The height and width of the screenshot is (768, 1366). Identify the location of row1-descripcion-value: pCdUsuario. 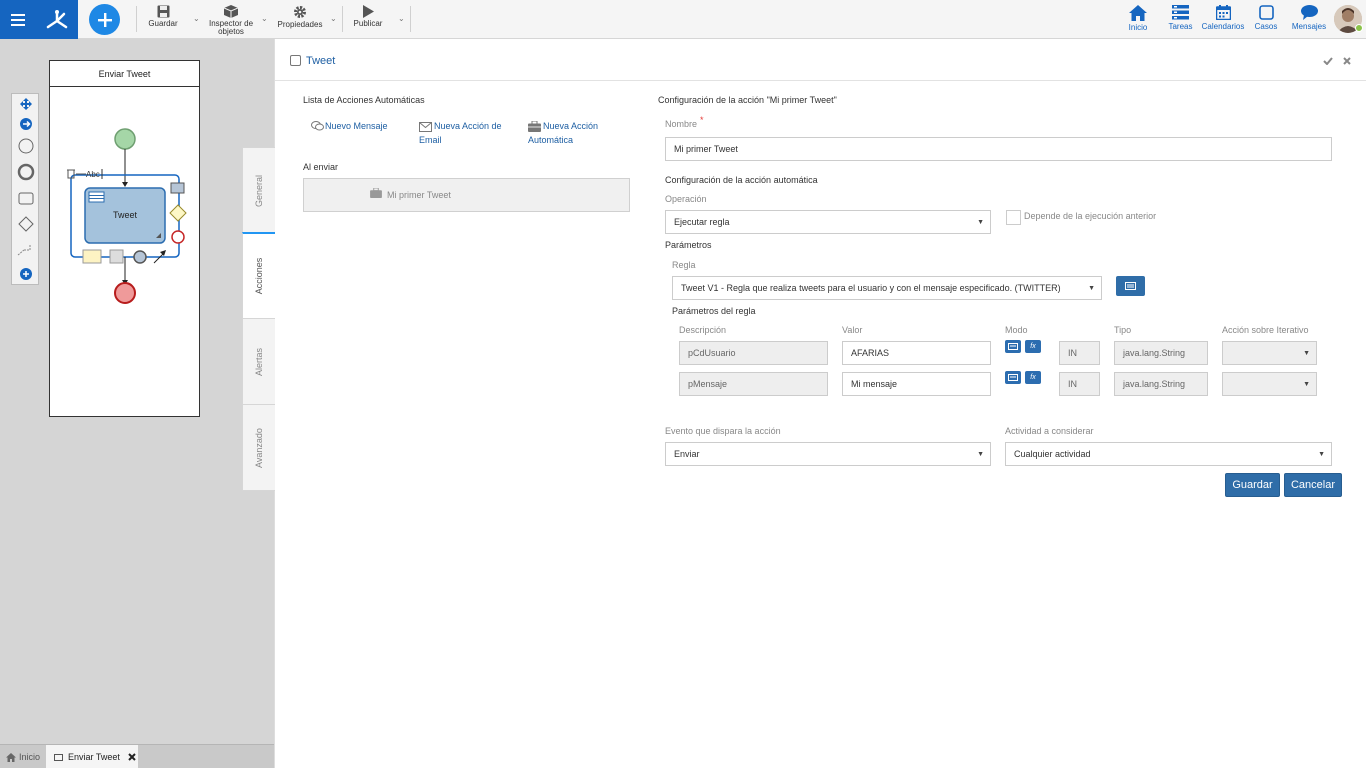
(712, 353).